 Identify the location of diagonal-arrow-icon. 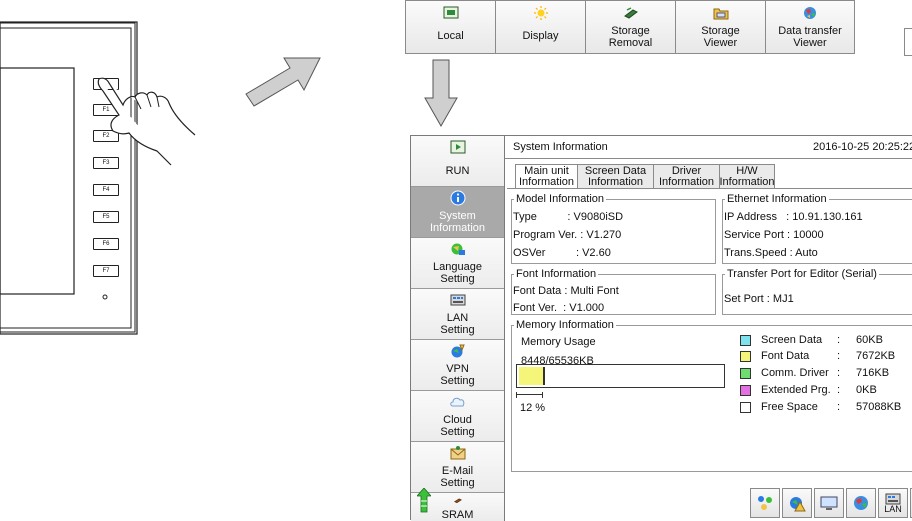
(283, 82).